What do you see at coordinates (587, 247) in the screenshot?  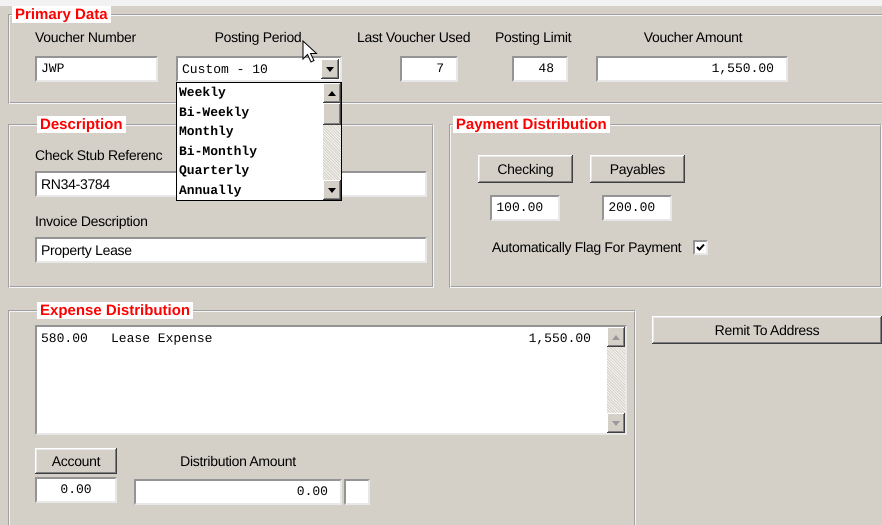 I see `checkbox-label: Automatically Flag For Payment` at bounding box center [587, 247].